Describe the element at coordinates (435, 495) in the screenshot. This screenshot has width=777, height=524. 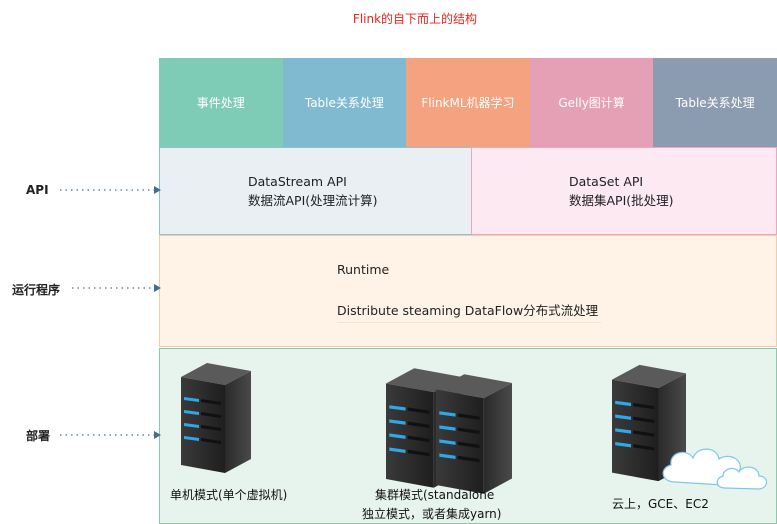
I see `deploy-cluster-label-1: 集群模式(standalone` at that location.